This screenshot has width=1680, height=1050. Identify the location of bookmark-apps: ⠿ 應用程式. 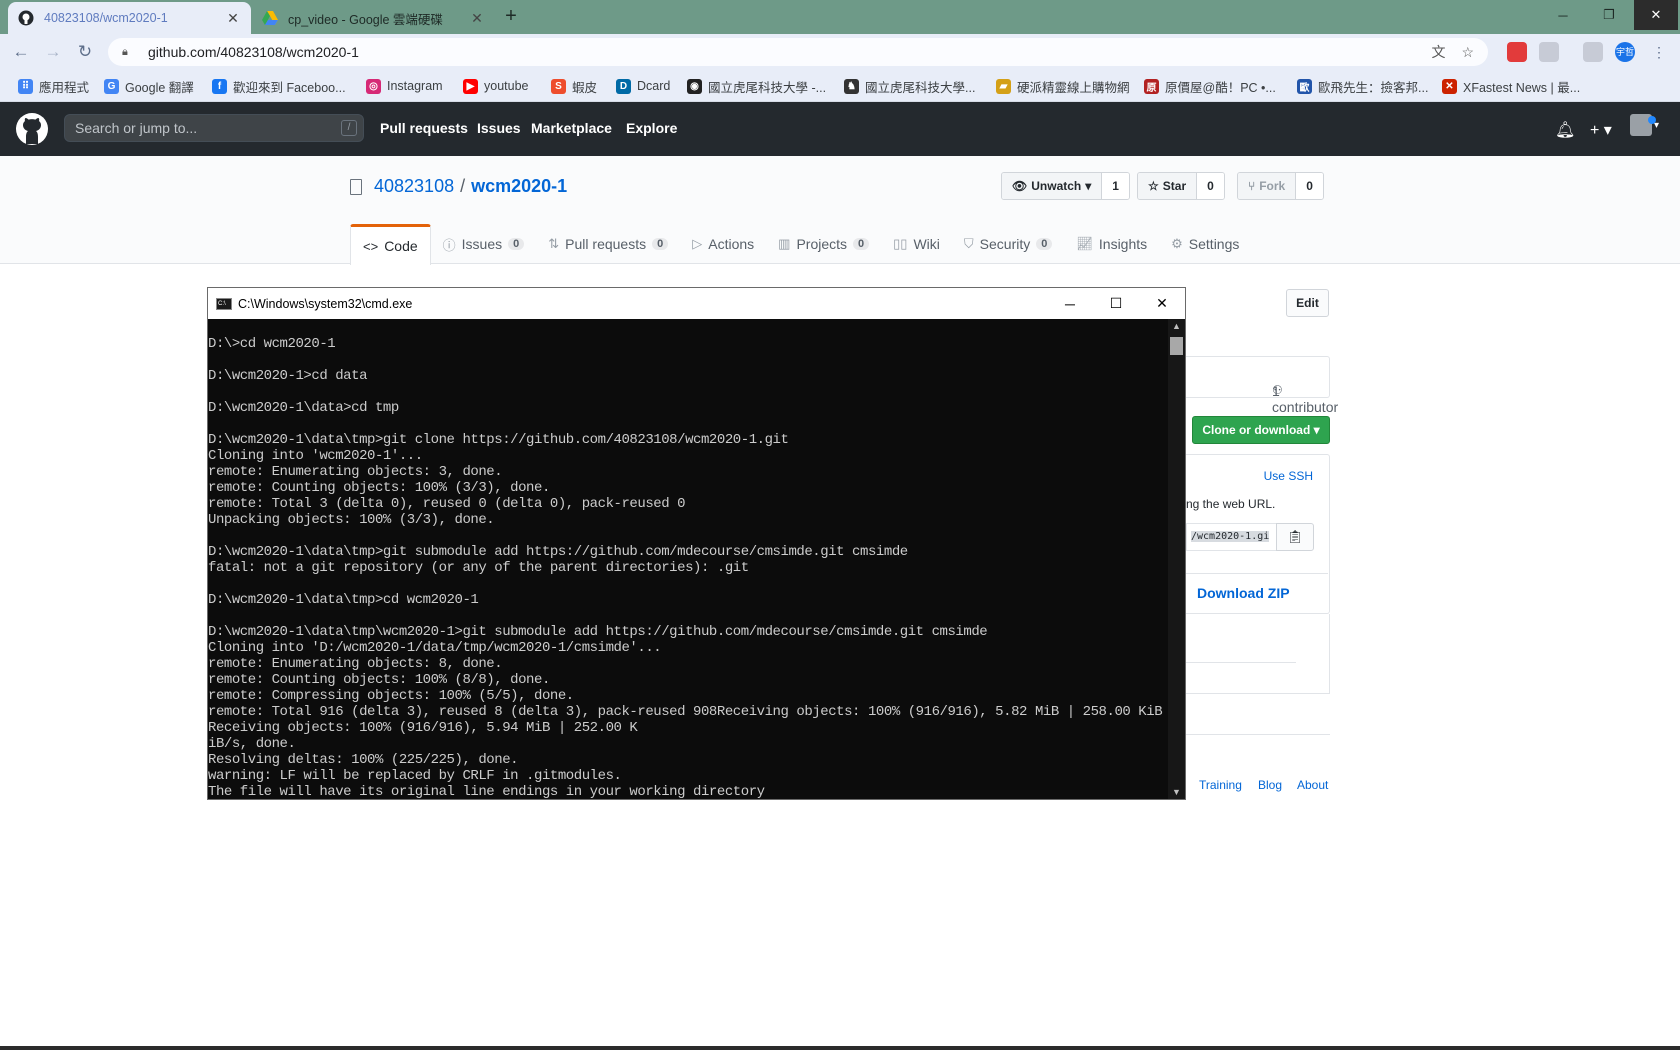
(53, 86).